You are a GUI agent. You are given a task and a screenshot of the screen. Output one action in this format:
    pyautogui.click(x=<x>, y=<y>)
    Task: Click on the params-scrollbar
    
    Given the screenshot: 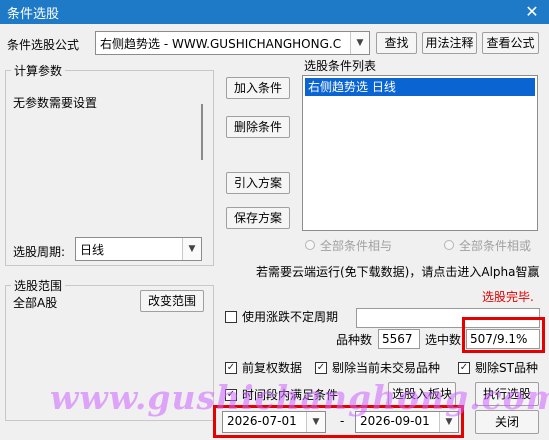 What is the action you would take?
    pyautogui.click(x=202, y=132)
    